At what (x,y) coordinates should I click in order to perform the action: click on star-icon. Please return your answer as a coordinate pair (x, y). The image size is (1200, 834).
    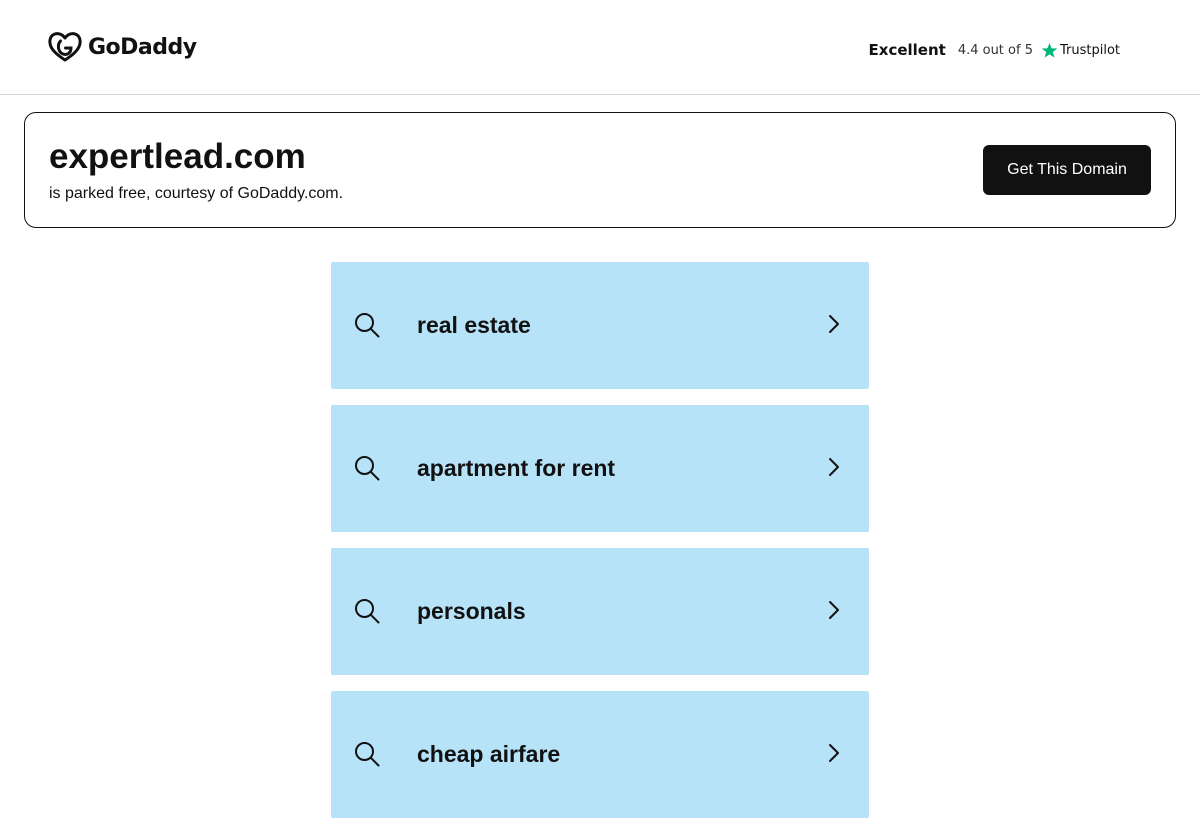
    Looking at the image, I should click on (1049, 50).